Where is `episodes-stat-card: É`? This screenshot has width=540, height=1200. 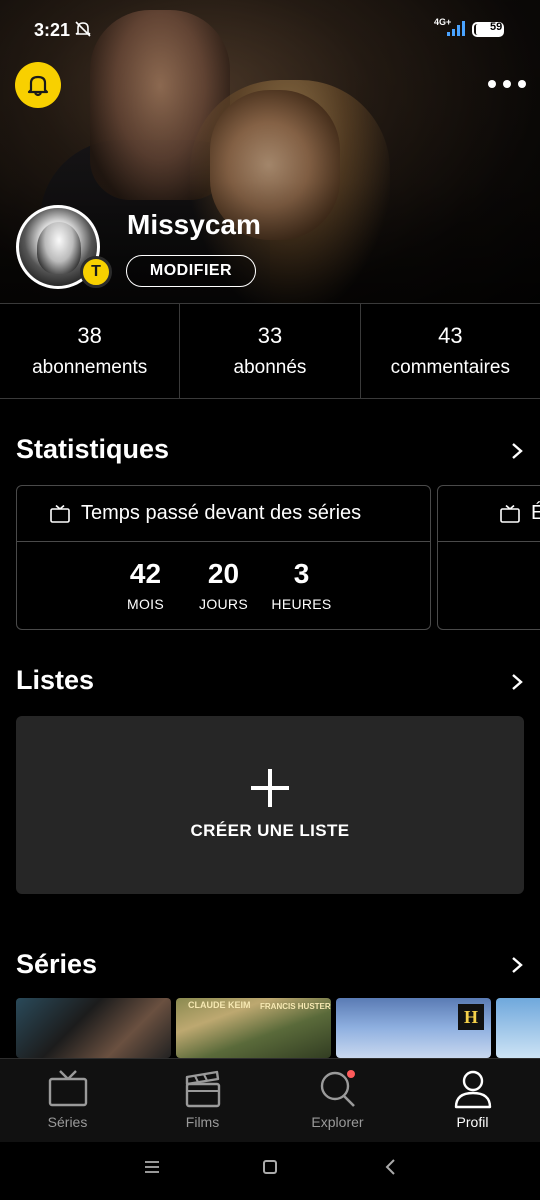 episodes-stat-card: É is located at coordinates (488, 557).